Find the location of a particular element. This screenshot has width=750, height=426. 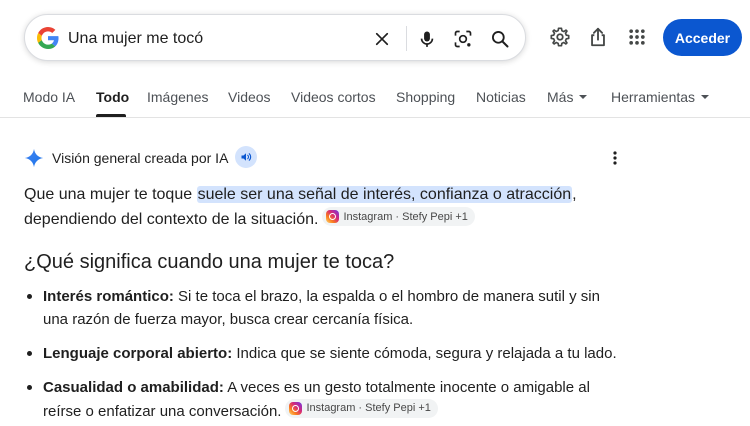

tab-mas: Más is located at coordinates (567, 97).